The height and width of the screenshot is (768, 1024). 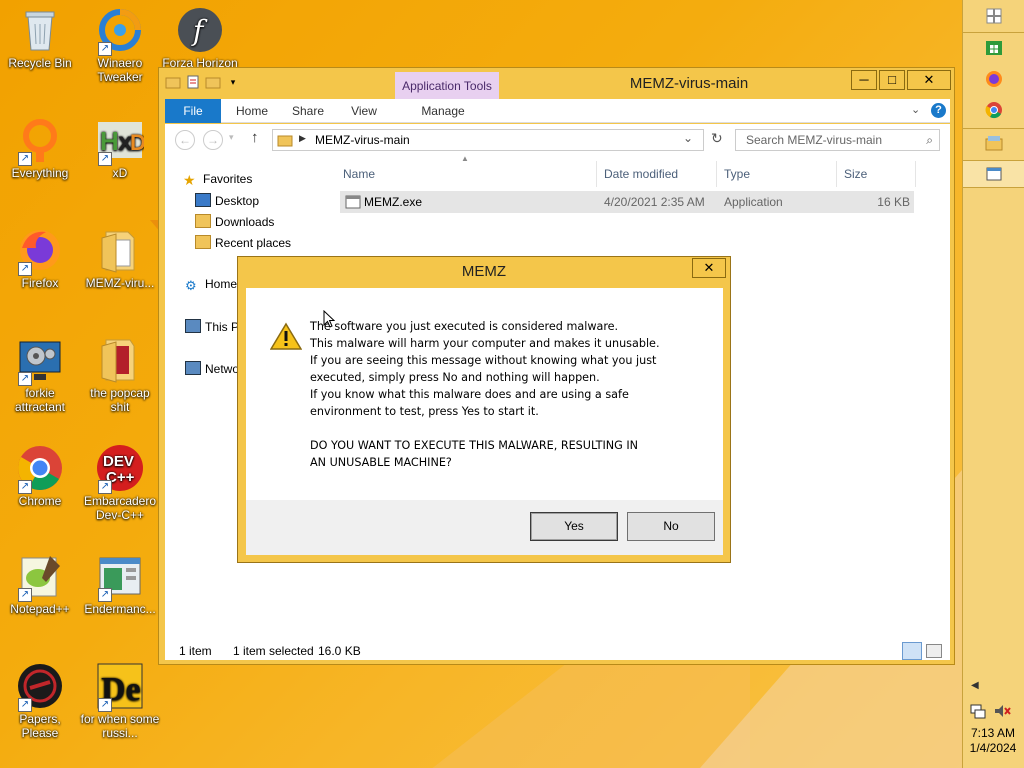 What do you see at coordinates (40, 476) in the screenshot?
I see `desktop-icon-chrome: ↗ Chrome` at bounding box center [40, 476].